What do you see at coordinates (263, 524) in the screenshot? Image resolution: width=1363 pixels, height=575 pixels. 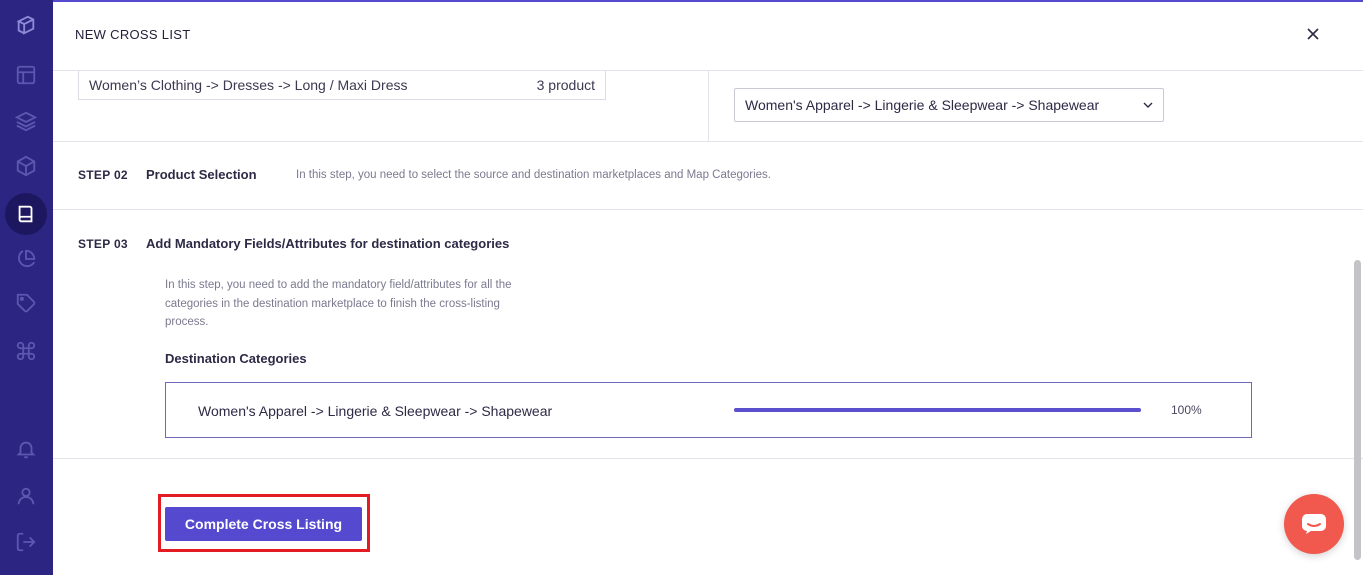 I see `complete-cross-listing-button: Complete Cross Listing` at bounding box center [263, 524].